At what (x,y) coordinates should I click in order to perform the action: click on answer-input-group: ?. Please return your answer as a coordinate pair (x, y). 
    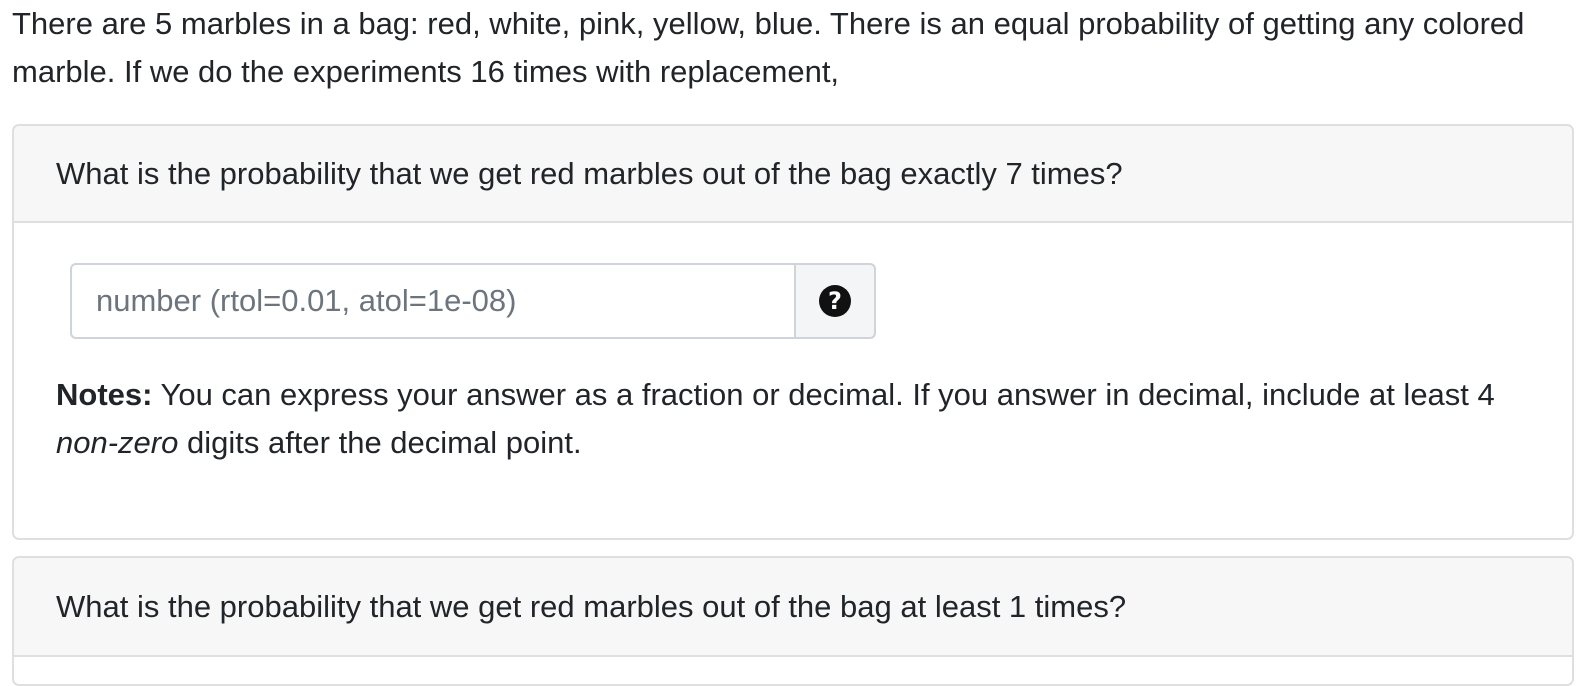
    Looking at the image, I should click on (473, 301).